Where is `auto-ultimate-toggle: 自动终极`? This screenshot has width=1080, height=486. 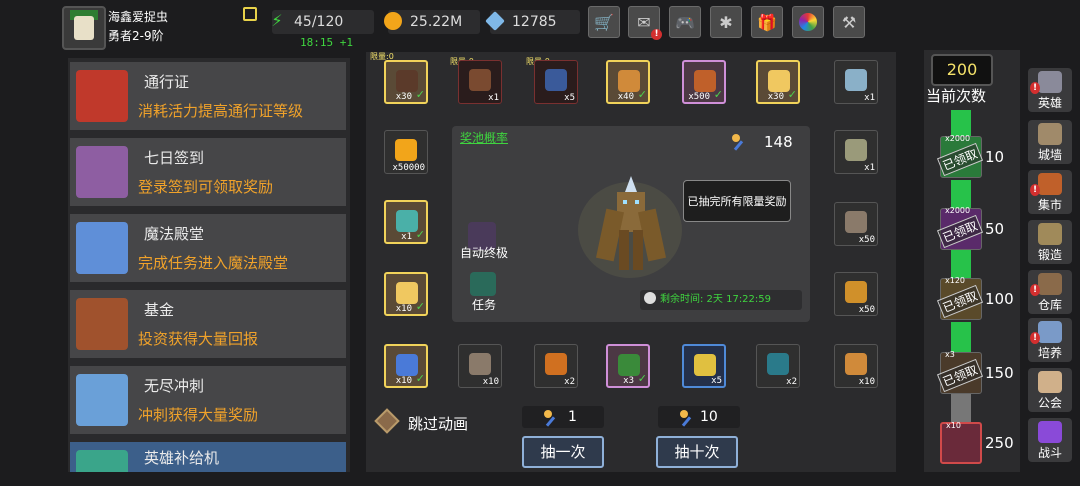 auto-ultimate-toggle: 自动终极 is located at coordinates (484, 252).